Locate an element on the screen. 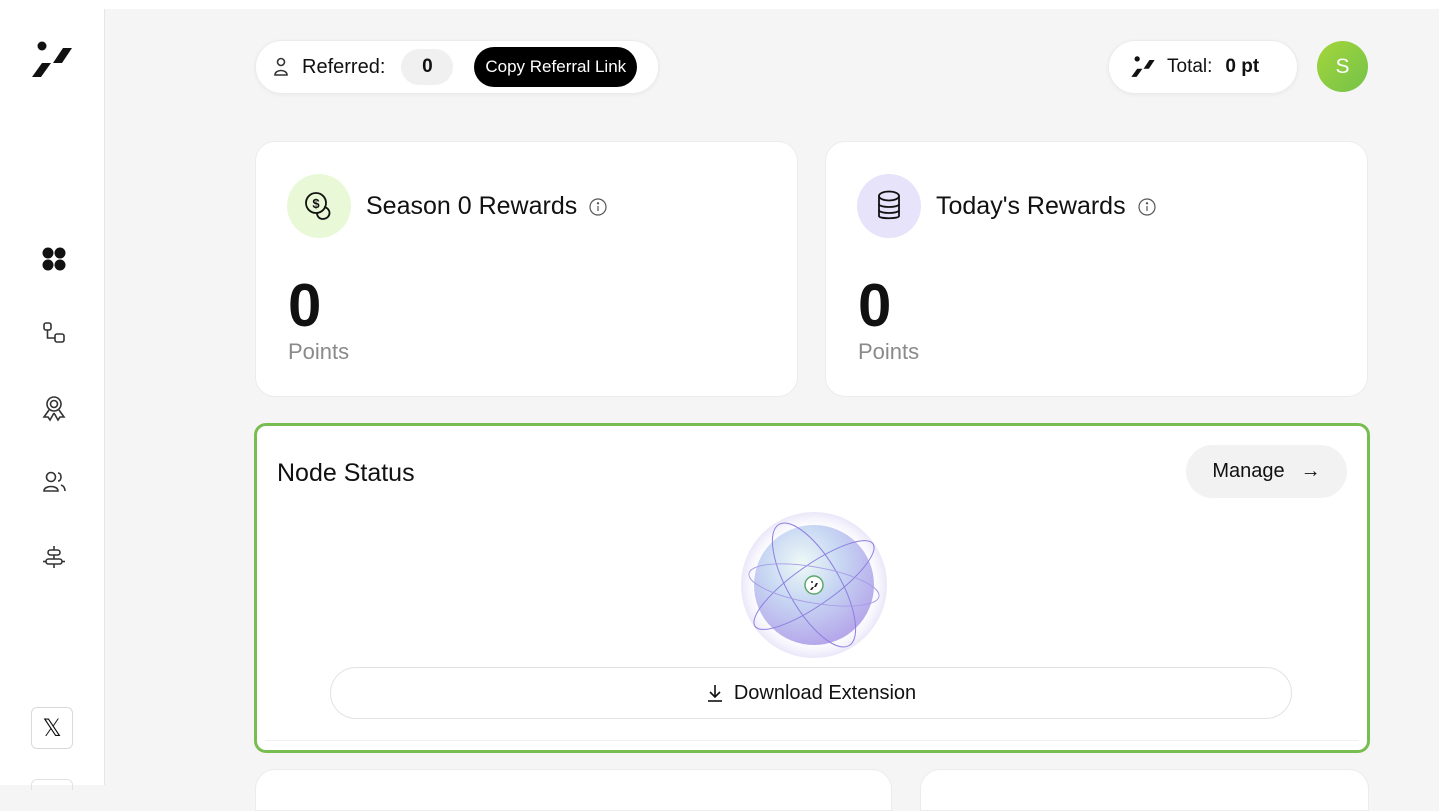 This screenshot has width=1439, height=811. top-strip is located at coordinates (719, 4).